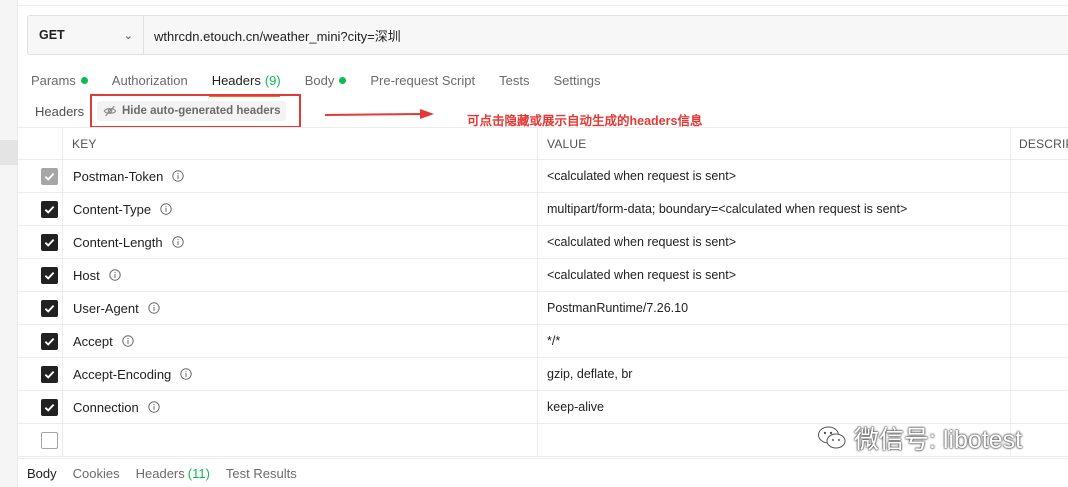 This screenshot has height=487, width=1068. What do you see at coordinates (9, 152) in the screenshot?
I see `sidebar-selection-mark` at bounding box center [9, 152].